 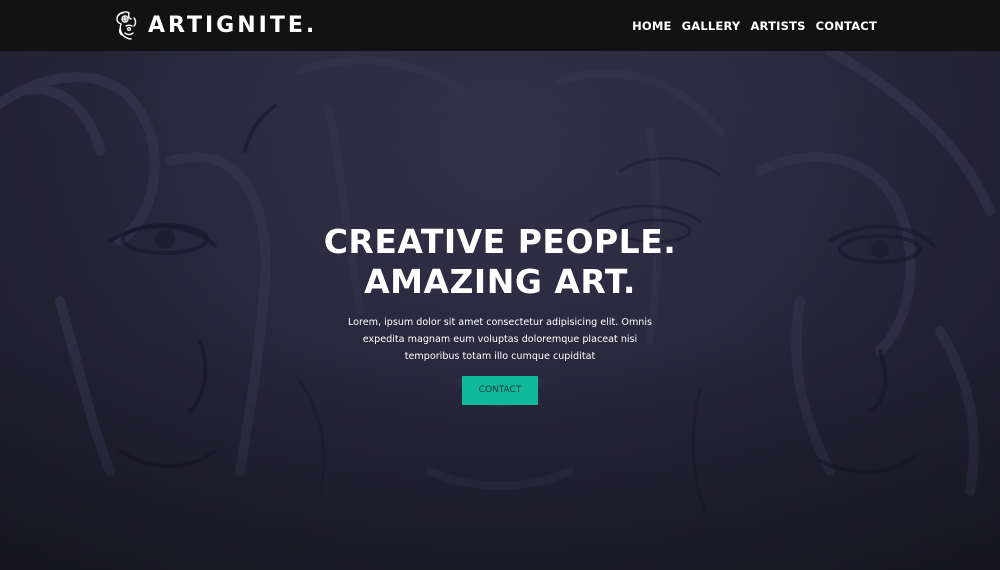 I want to click on hero-title-line-2: AMAZING ART., so click(x=500, y=281).